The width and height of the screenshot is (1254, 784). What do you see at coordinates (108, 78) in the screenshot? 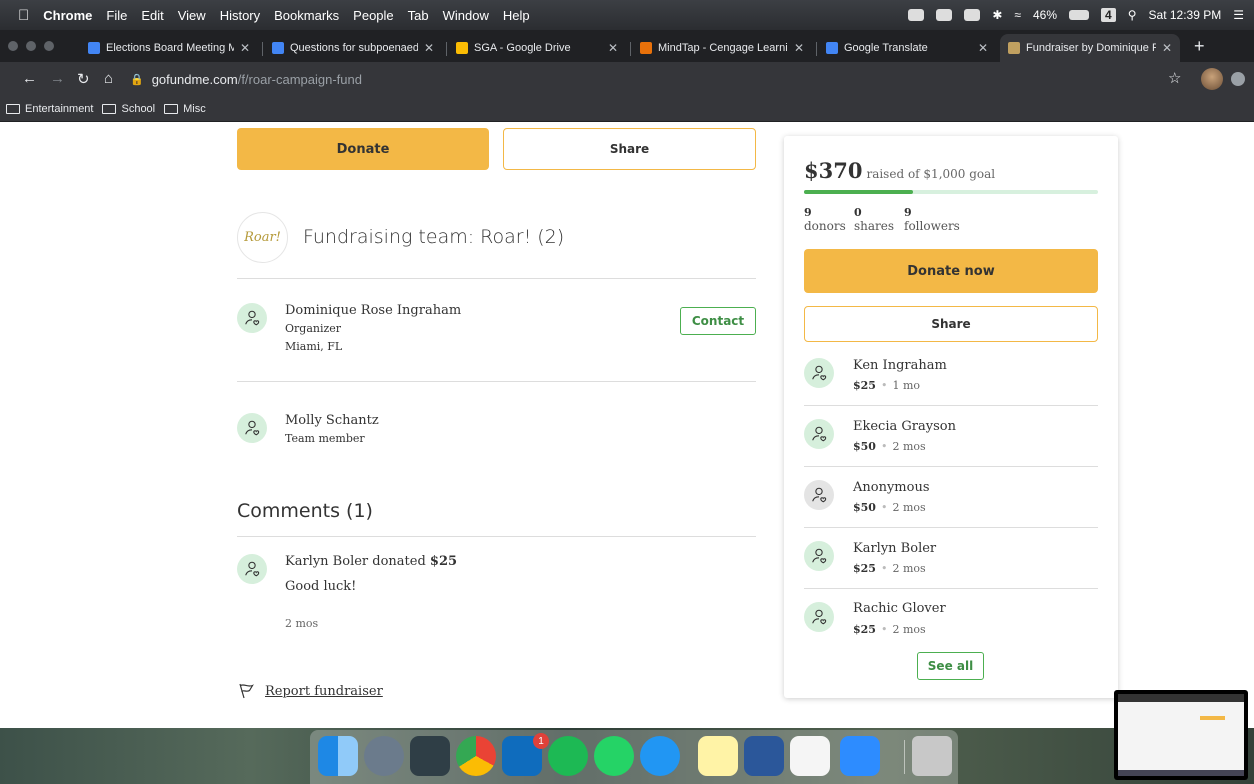
I see `home-icon: ⌂` at bounding box center [108, 78].